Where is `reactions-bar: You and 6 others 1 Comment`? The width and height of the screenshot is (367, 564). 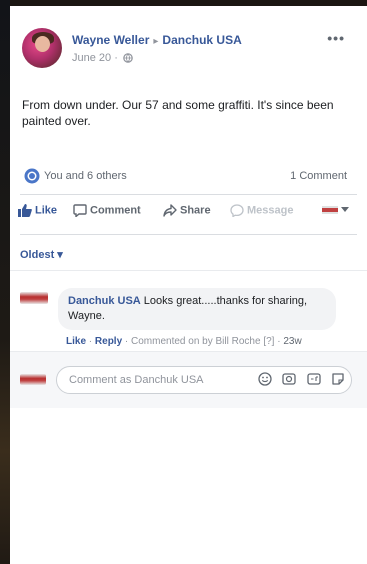 reactions-bar: You and 6 others 1 Comment is located at coordinates (188, 177).